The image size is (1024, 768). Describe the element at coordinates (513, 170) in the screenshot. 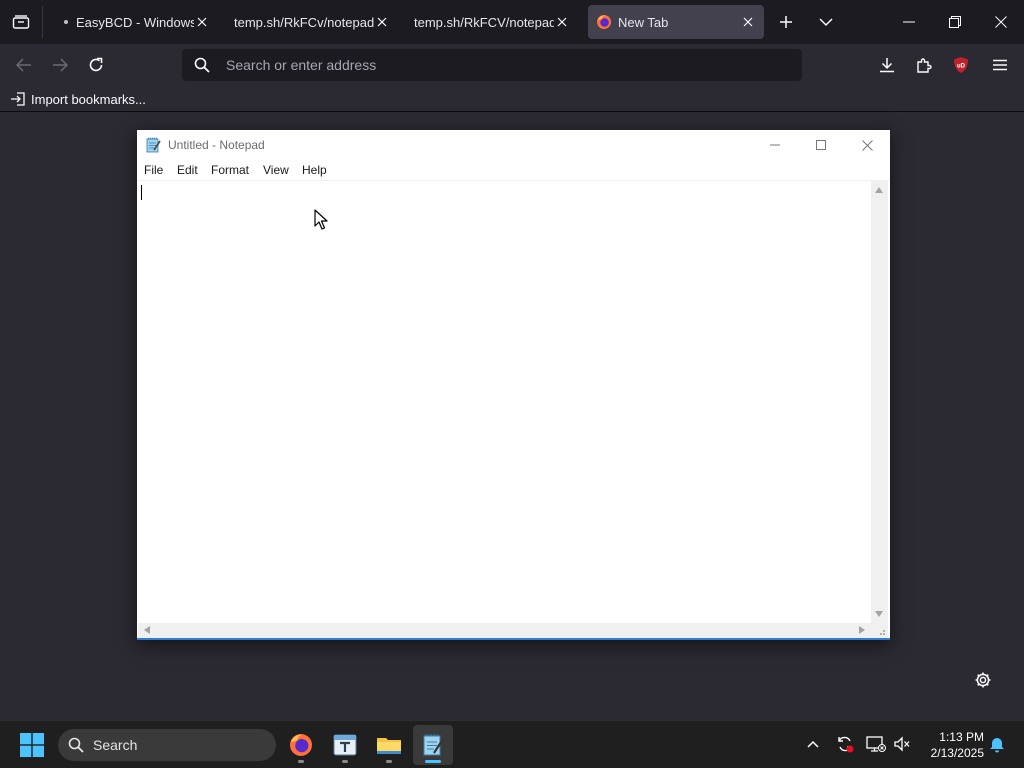

I see `notepad-menu-bar: File Edit Format View Help` at that location.